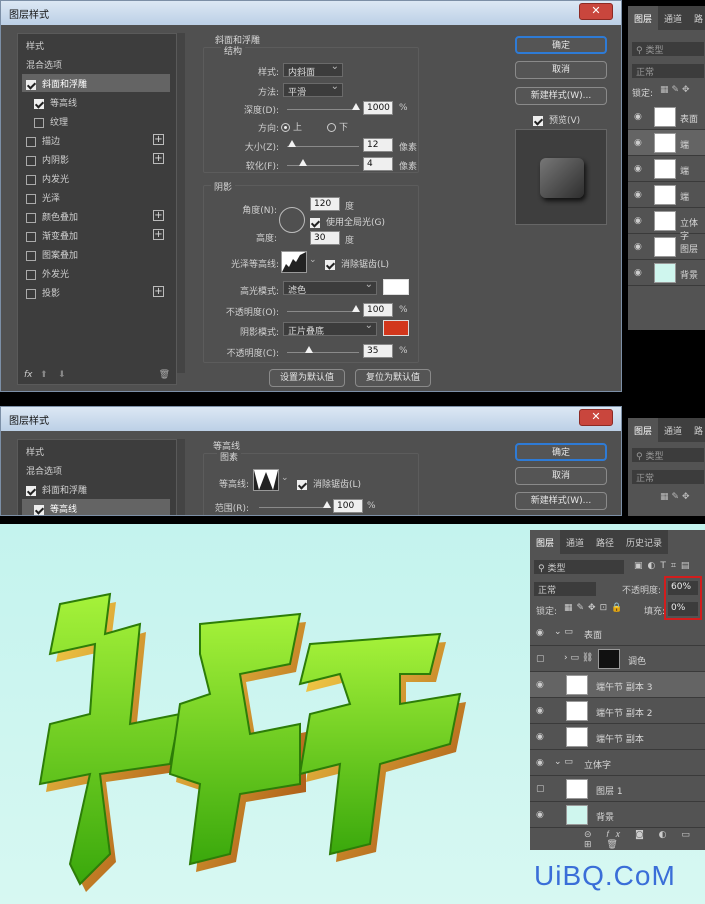 The image size is (705, 904). Describe the element at coordinates (325, 238) in the screenshot. I see `altitude-input: 30` at that location.